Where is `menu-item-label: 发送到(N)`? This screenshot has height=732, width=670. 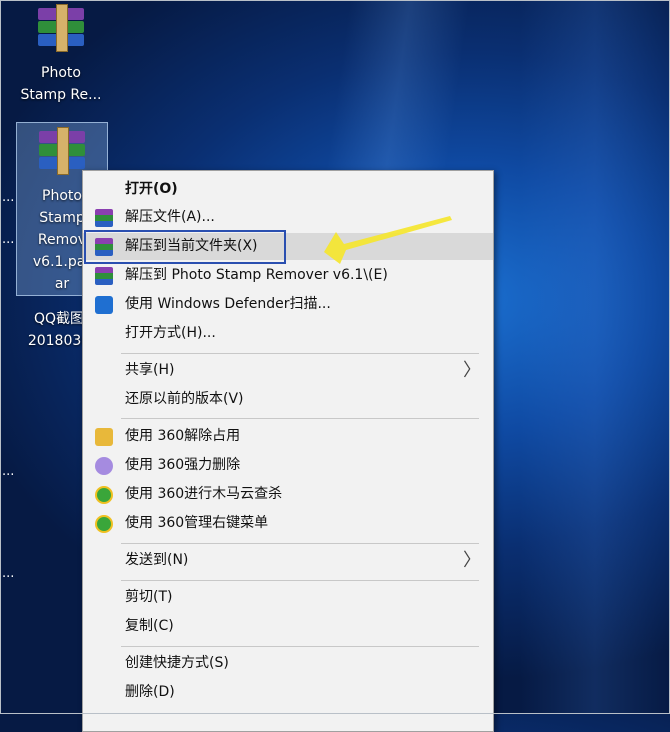 menu-item-label: 发送到(N) is located at coordinates (157, 560).